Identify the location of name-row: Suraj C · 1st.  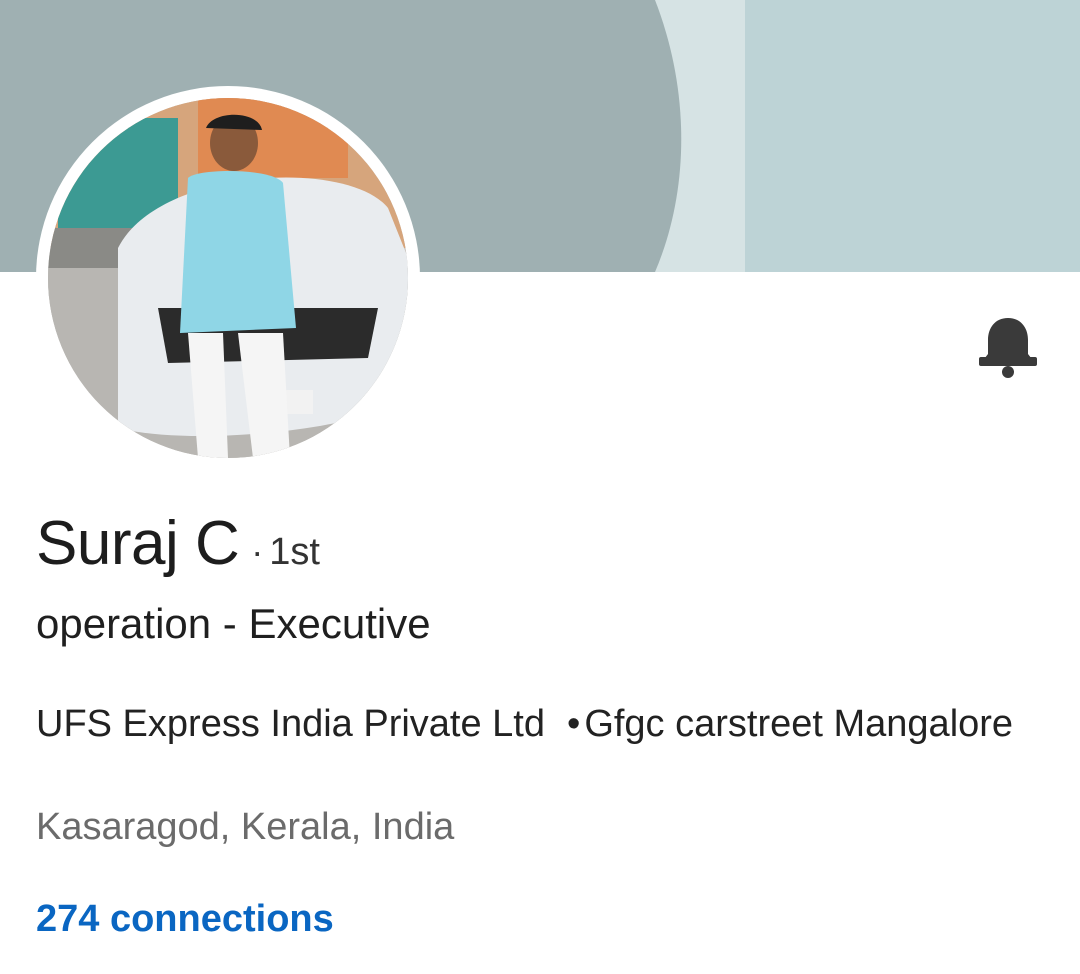
(178, 543).